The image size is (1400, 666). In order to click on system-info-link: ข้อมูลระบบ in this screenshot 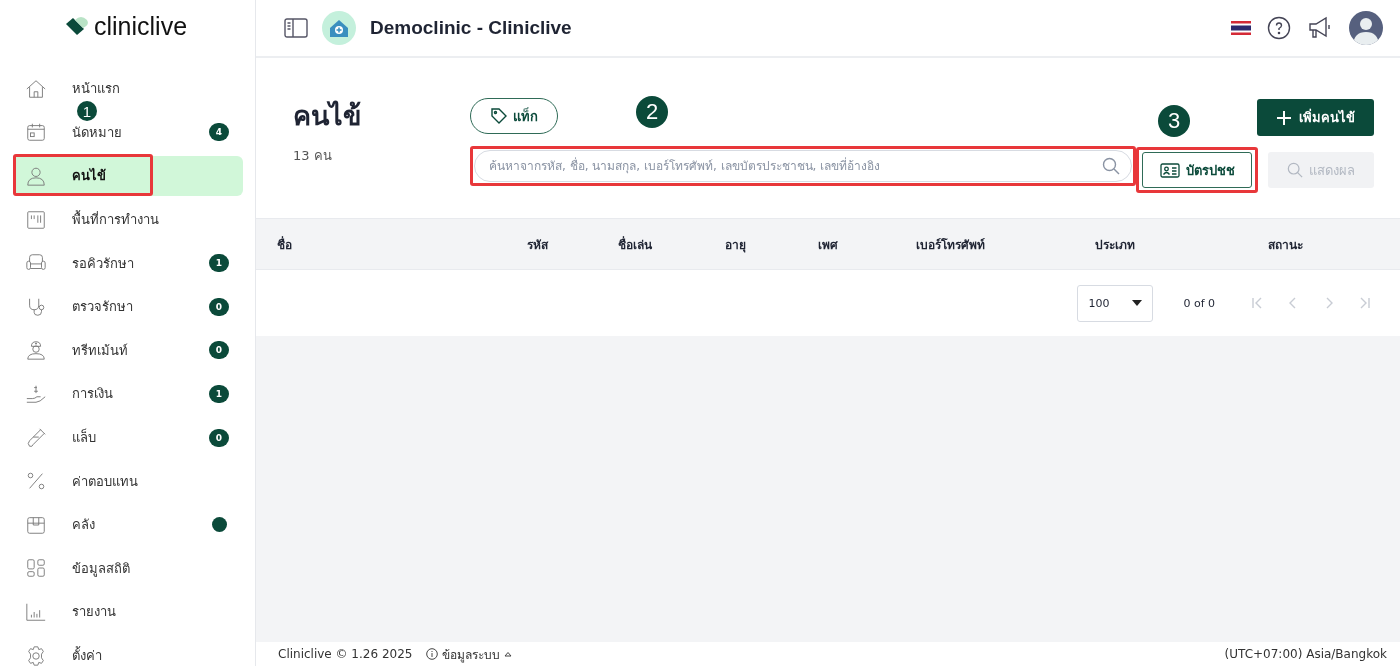, I will do `click(469, 654)`.